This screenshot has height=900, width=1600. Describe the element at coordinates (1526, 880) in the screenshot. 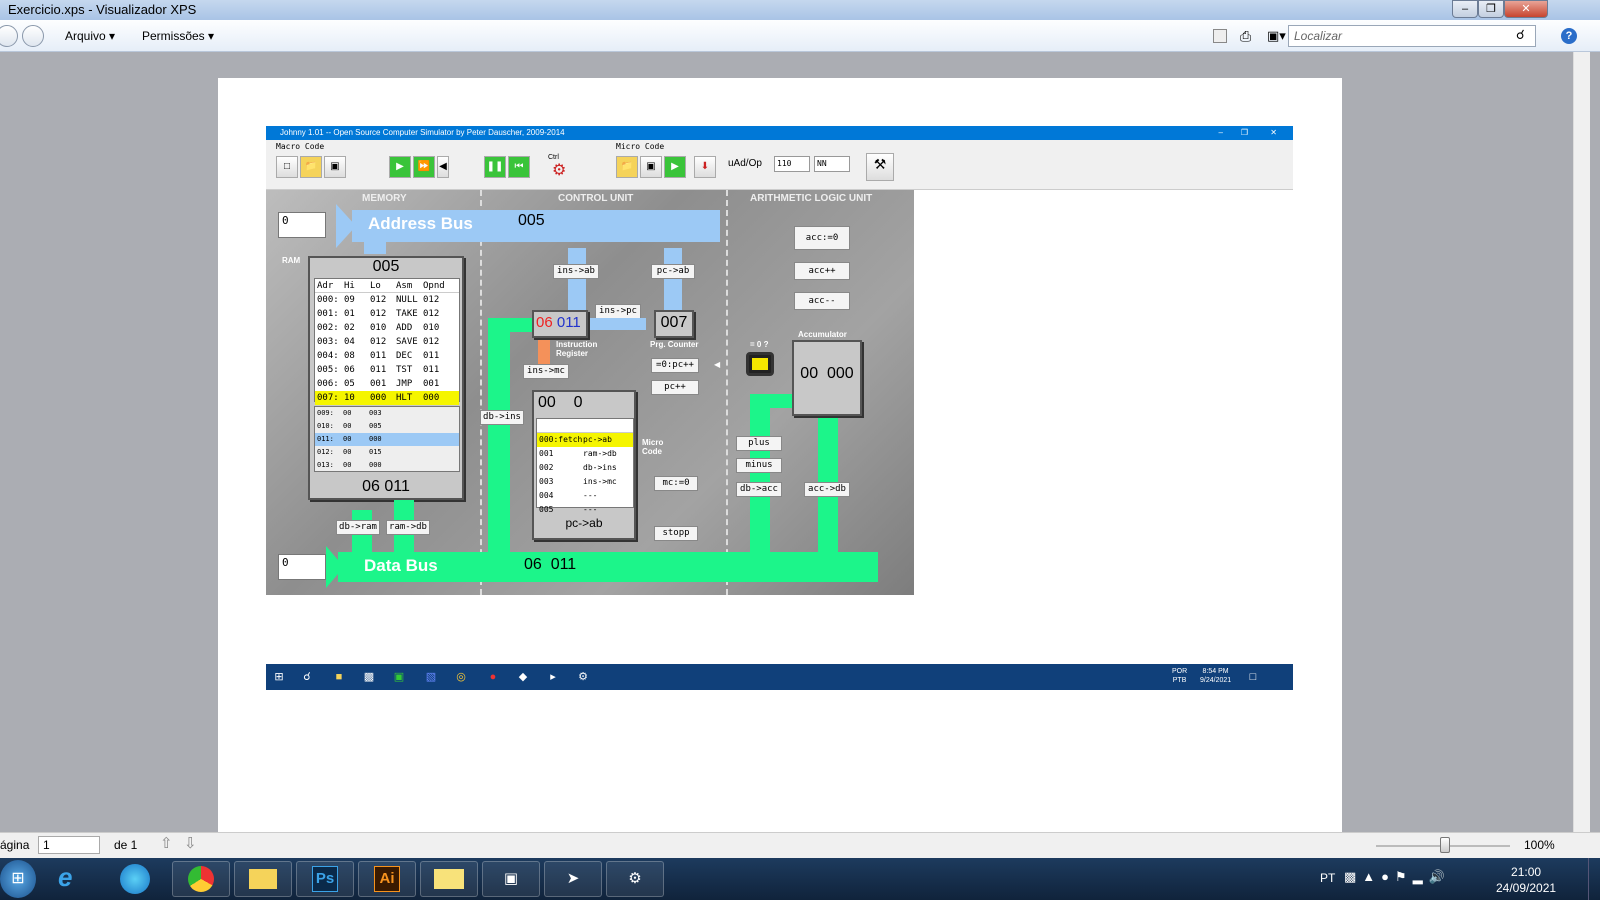

I see `system-clock: 21:00 24/09/2021` at that location.